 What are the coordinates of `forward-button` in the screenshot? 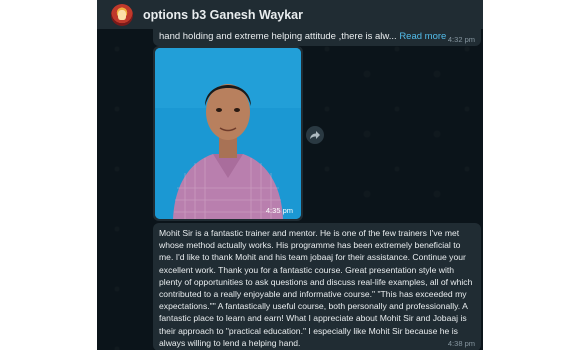 It's located at (315, 135).